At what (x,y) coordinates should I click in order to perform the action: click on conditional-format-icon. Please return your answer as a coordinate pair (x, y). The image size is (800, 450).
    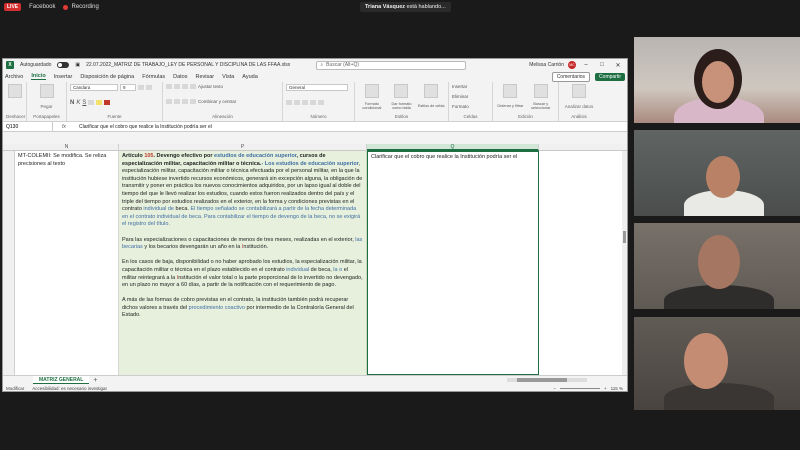
    Looking at the image, I should click on (371, 91).